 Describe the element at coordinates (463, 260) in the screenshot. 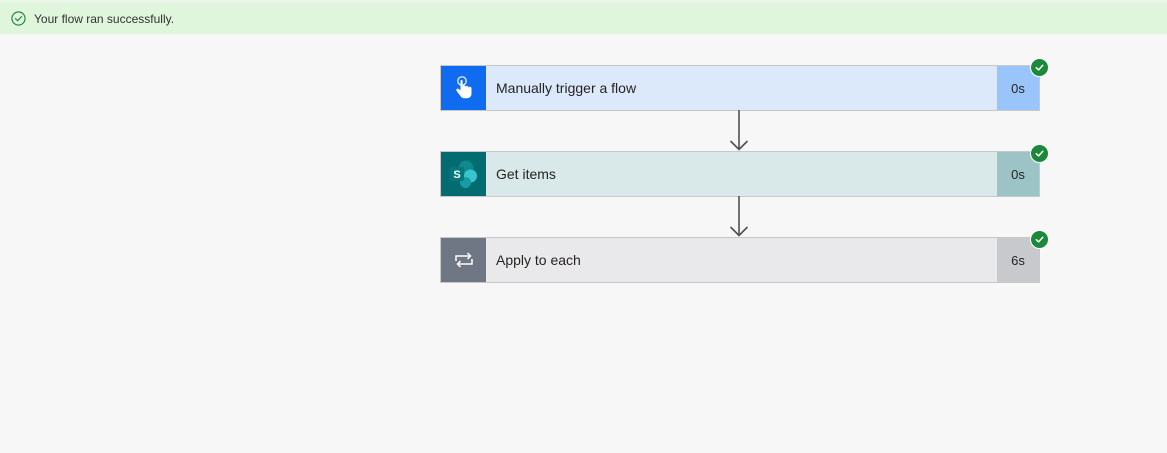

I see `loop-icon` at that location.